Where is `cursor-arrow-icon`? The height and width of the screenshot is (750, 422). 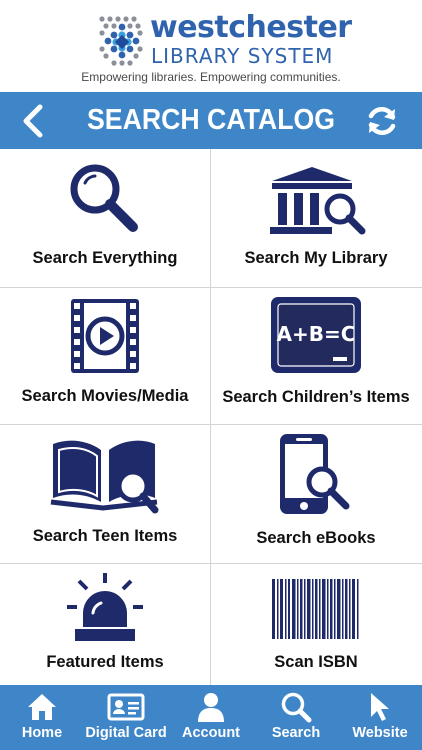 cursor-arrow-icon is located at coordinates (380, 707).